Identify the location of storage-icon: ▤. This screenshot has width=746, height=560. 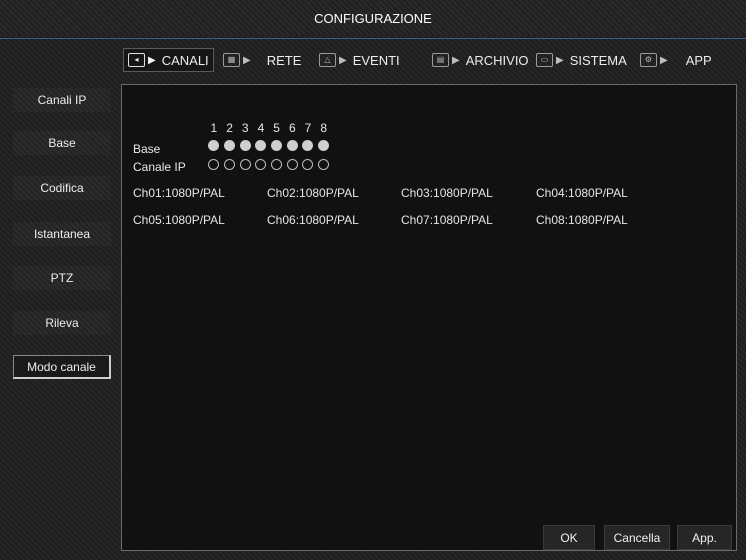
(440, 60).